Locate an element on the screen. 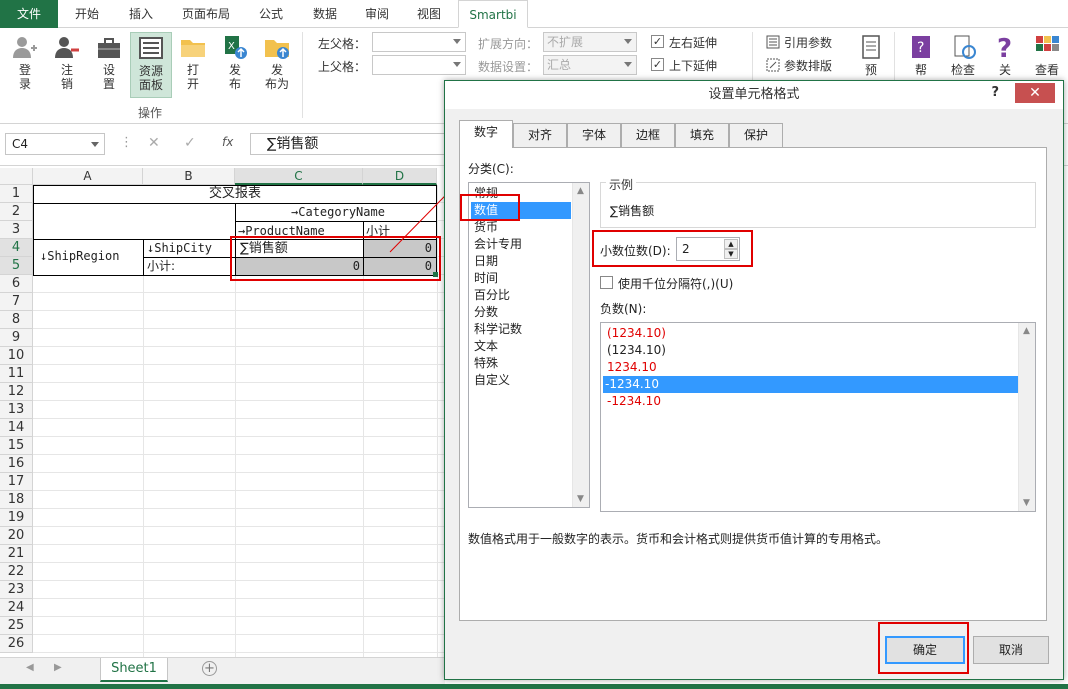 This screenshot has width=1068, height=689. row-header-11: 11 is located at coordinates (16, 374).